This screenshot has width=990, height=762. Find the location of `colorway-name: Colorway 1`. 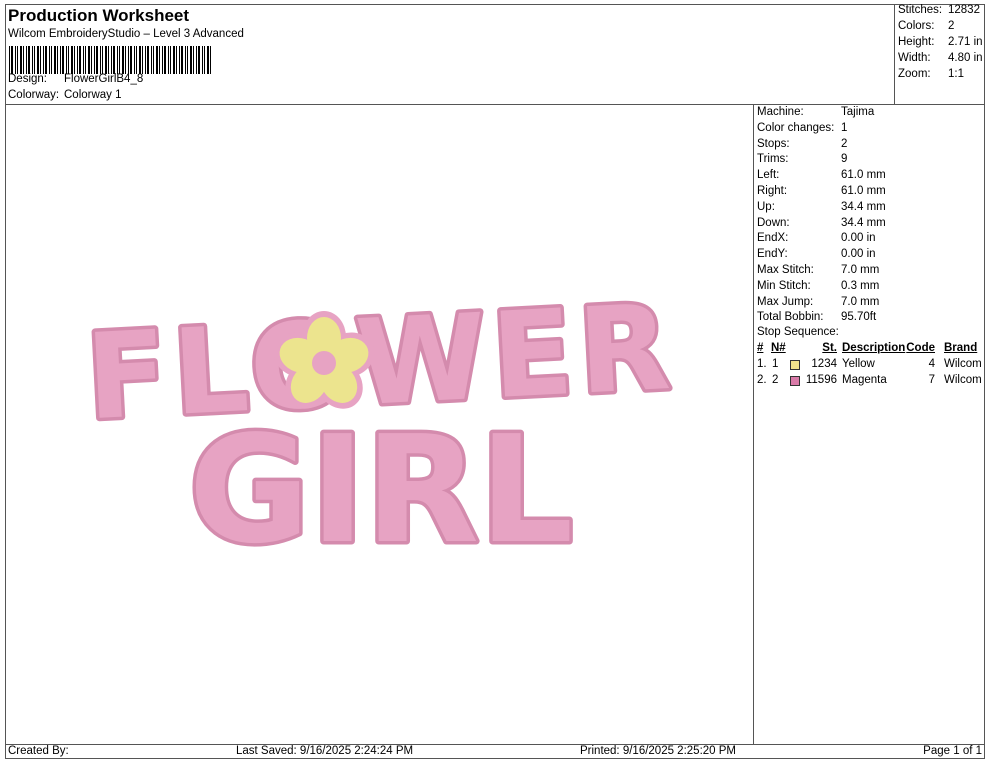

colorway-name: Colorway 1 is located at coordinates (93, 95).